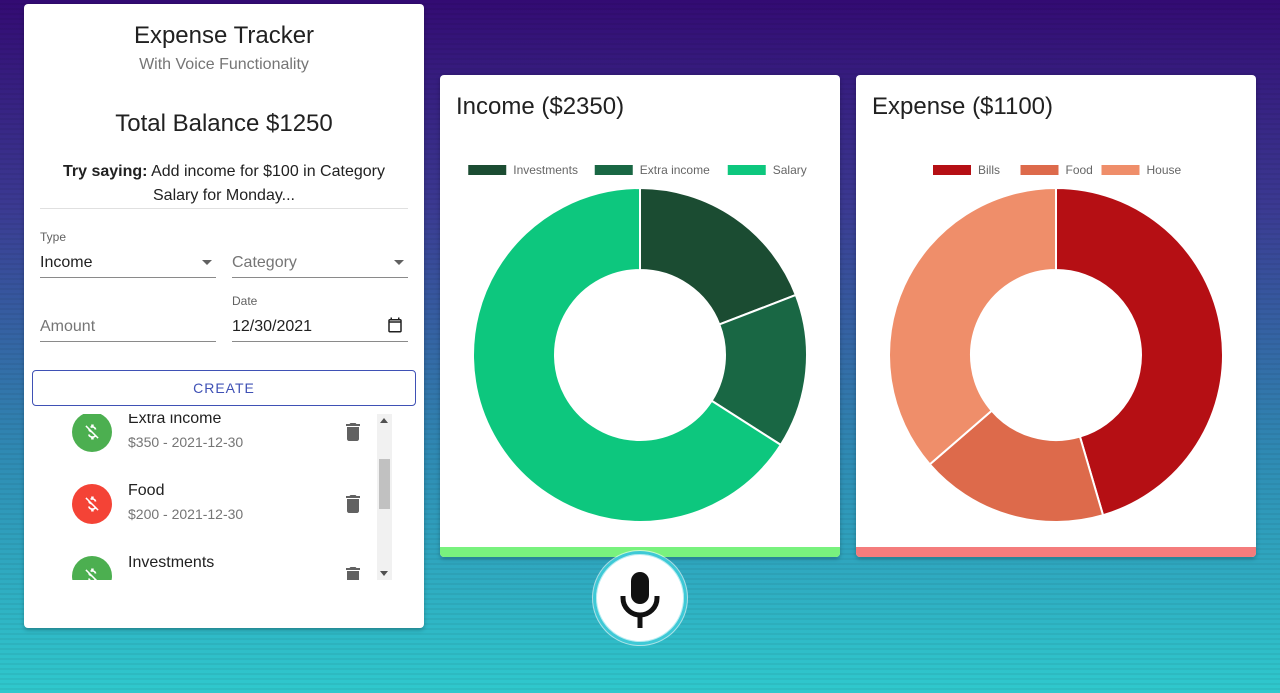 The width and height of the screenshot is (1280, 693). I want to click on date-value: 12/30/2021, so click(272, 326).